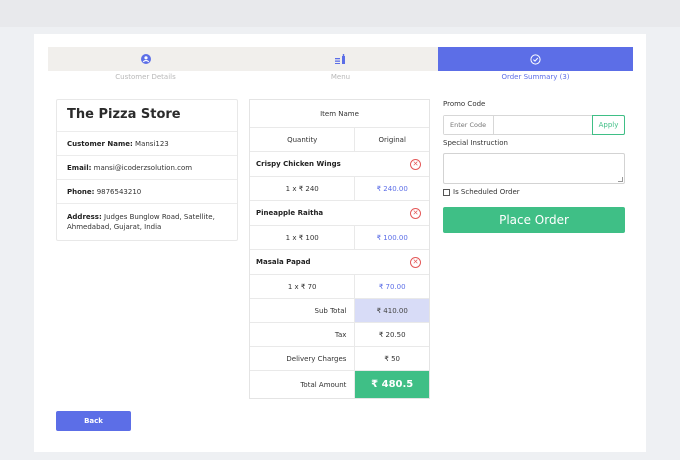 This screenshot has width=680, height=460. What do you see at coordinates (534, 220) in the screenshot?
I see `place-order-button: Place Order` at bounding box center [534, 220].